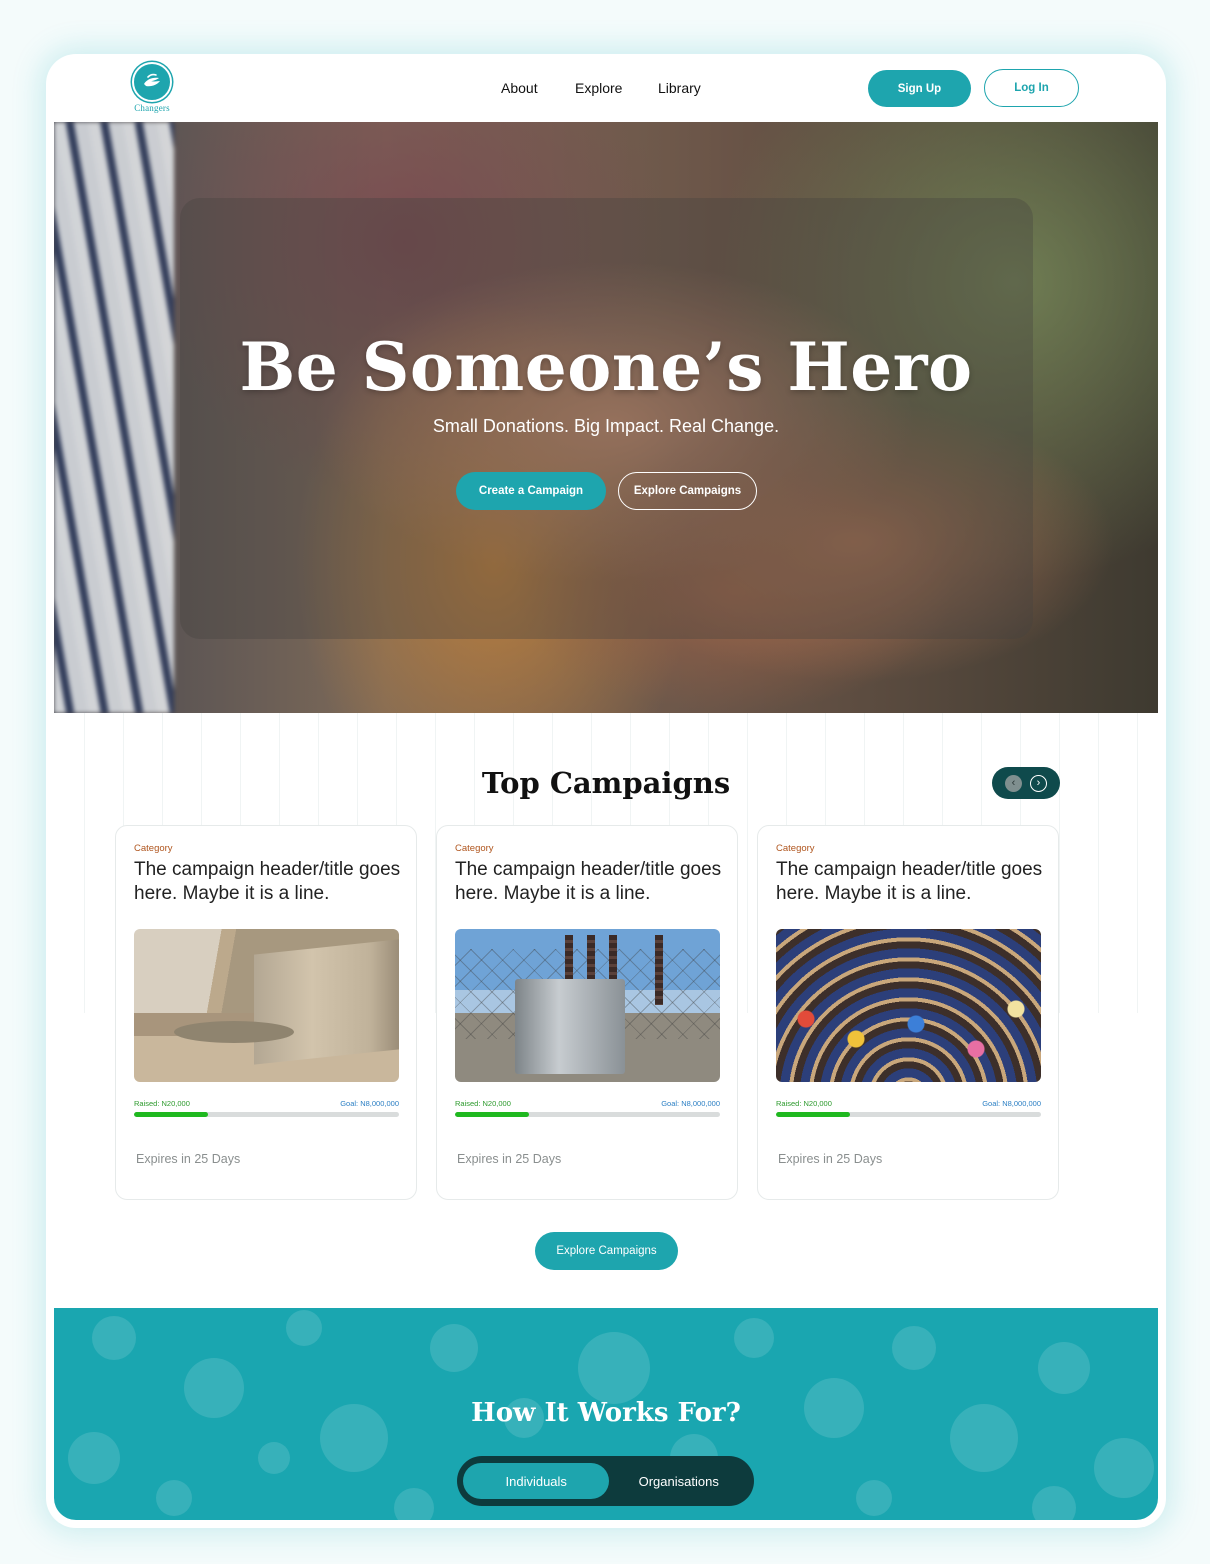 The image size is (1210, 1564). Describe the element at coordinates (1031, 88) in the screenshot. I see `log-in-button: Log In` at that location.